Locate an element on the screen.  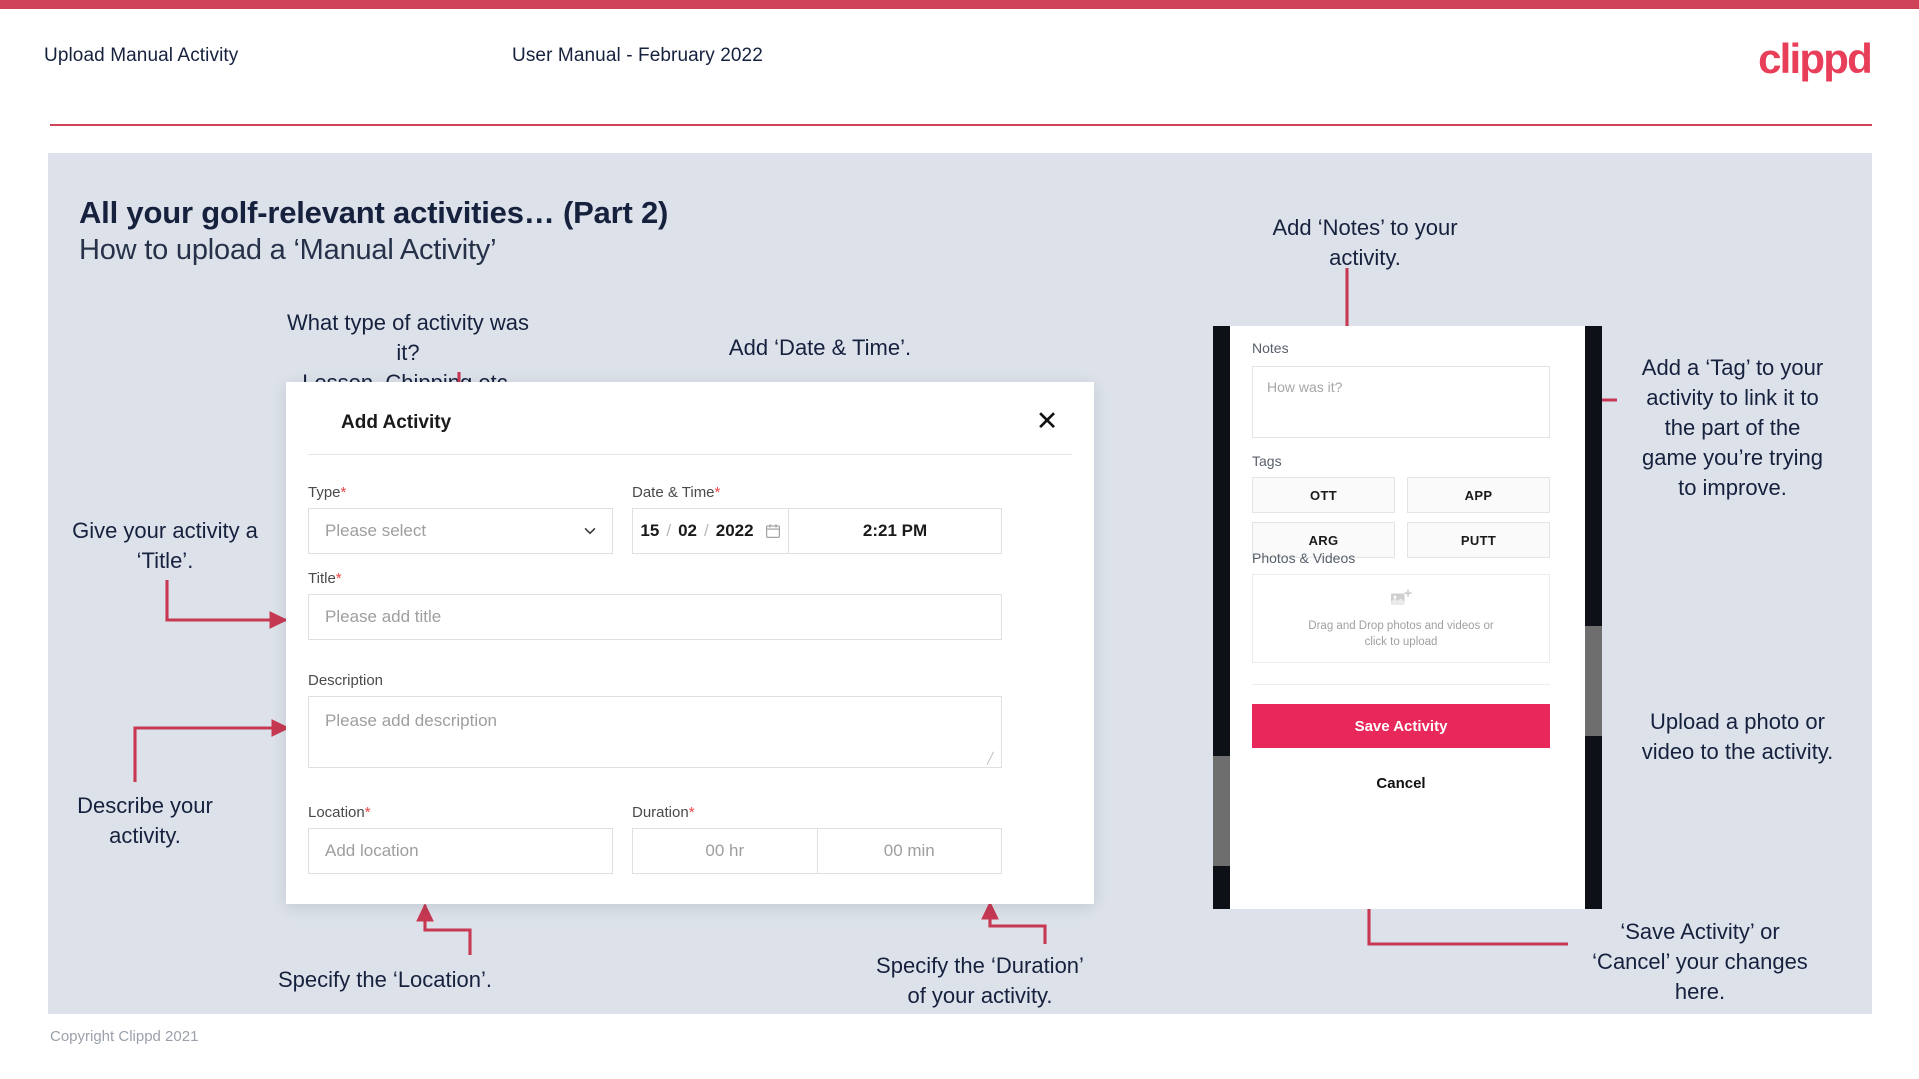
photos-videos-label: Photos & Videos is located at coordinates (1304, 558).